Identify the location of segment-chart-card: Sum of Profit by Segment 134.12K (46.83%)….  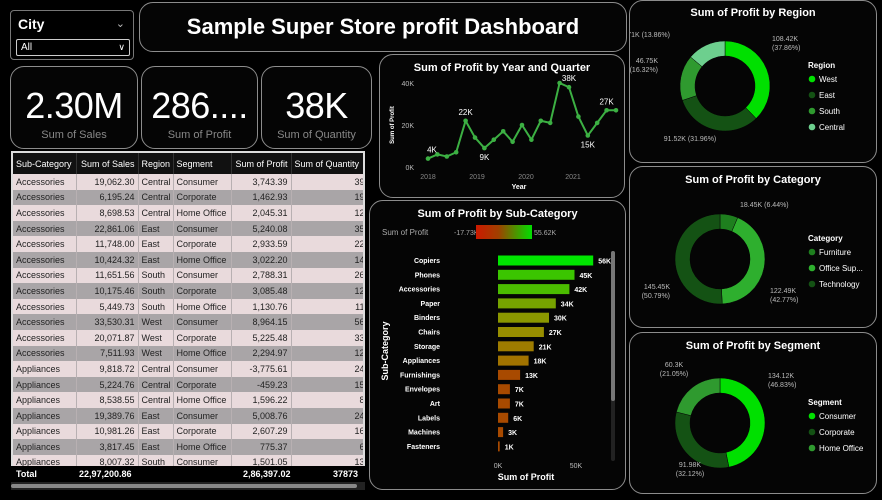
(753, 413).